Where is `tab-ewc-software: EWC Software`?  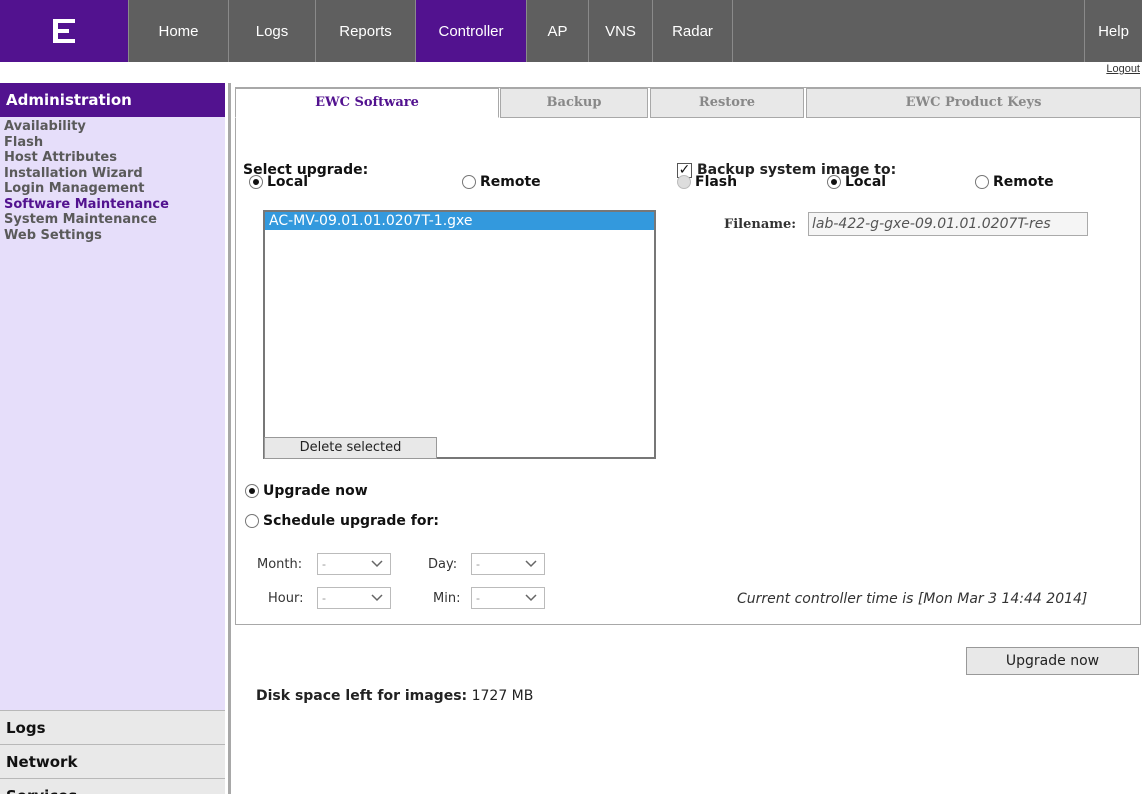
tab-ewc-software: EWC Software is located at coordinates (367, 103).